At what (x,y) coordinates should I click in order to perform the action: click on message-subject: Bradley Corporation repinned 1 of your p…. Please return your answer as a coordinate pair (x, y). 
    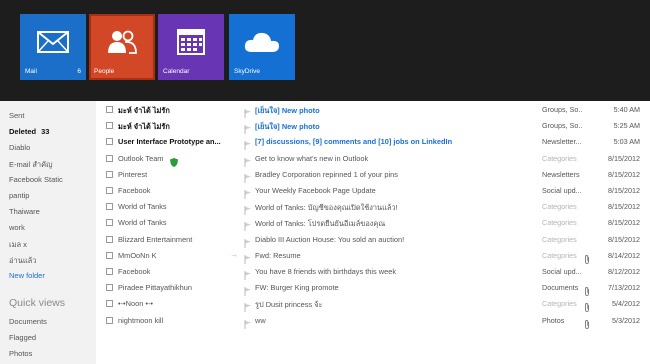
    Looking at the image, I should click on (326, 174).